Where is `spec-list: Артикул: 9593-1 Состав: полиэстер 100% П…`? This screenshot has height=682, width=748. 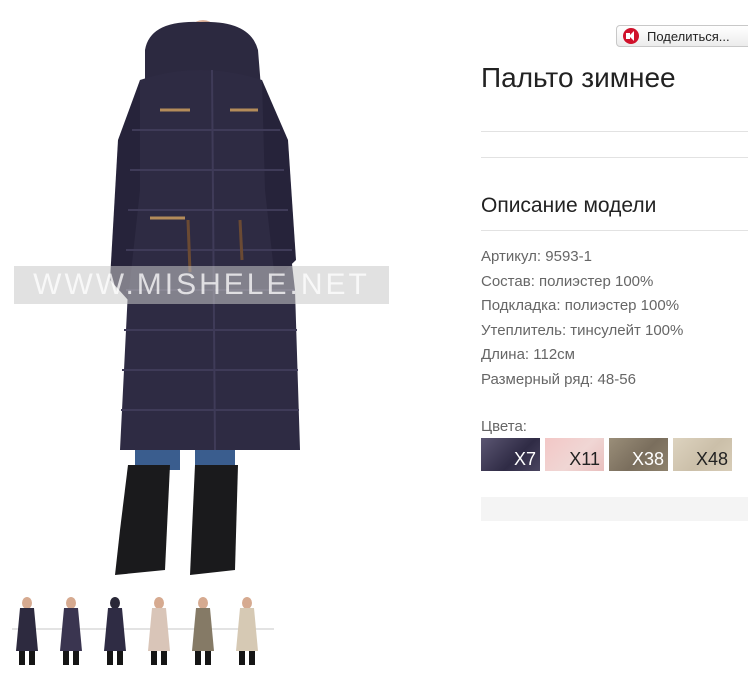
spec-list: Артикул: 9593-1 Состав: полиэстер 100% П… is located at coordinates (582, 318).